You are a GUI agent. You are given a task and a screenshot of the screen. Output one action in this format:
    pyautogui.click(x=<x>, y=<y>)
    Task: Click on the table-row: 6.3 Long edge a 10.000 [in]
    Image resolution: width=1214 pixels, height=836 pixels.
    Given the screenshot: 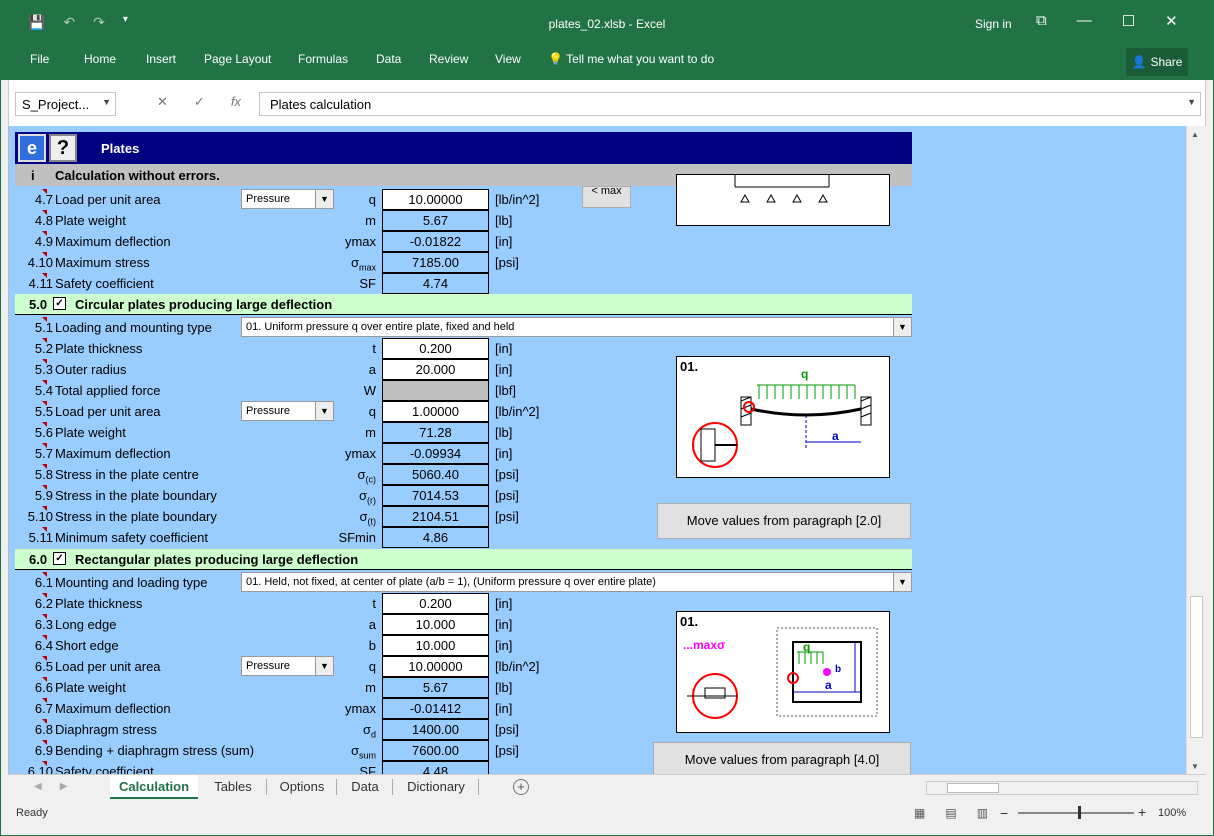 What is the action you would take?
    pyautogui.click(x=289, y=624)
    